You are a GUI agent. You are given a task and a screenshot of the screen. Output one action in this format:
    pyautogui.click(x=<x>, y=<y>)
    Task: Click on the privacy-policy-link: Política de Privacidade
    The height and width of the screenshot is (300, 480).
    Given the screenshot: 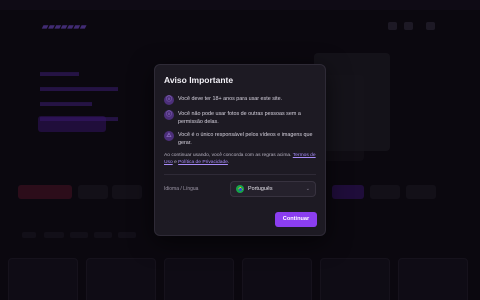 What is the action you would take?
    pyautogui.click(x=203, y=162)
    